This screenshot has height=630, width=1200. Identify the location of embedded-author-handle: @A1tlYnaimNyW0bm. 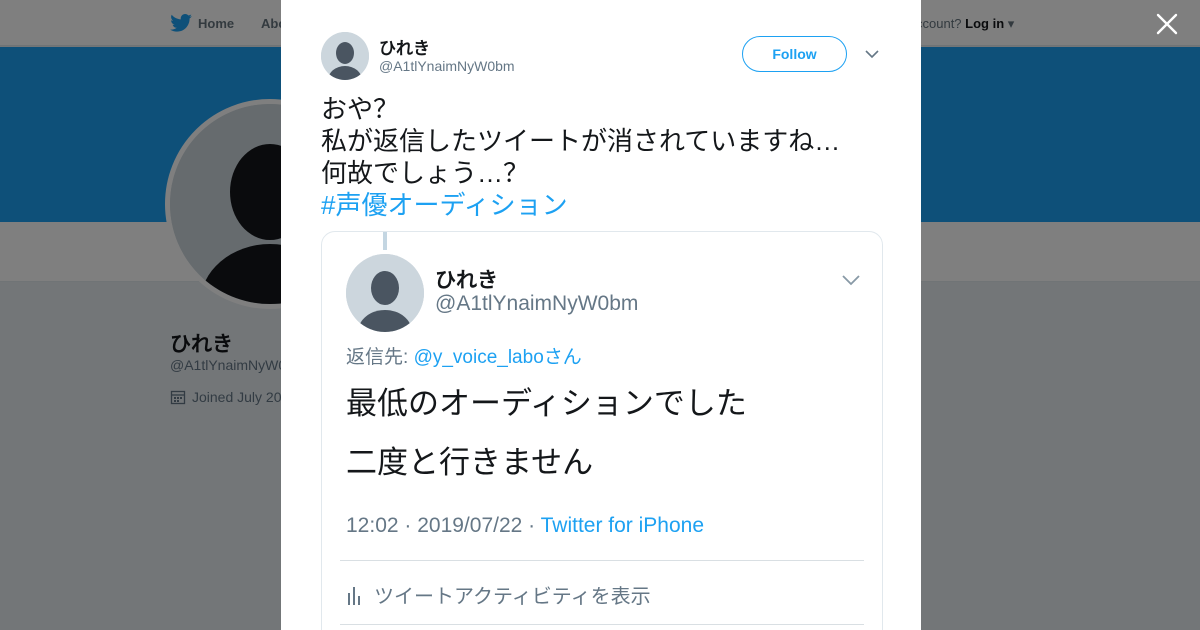
(537, 303).